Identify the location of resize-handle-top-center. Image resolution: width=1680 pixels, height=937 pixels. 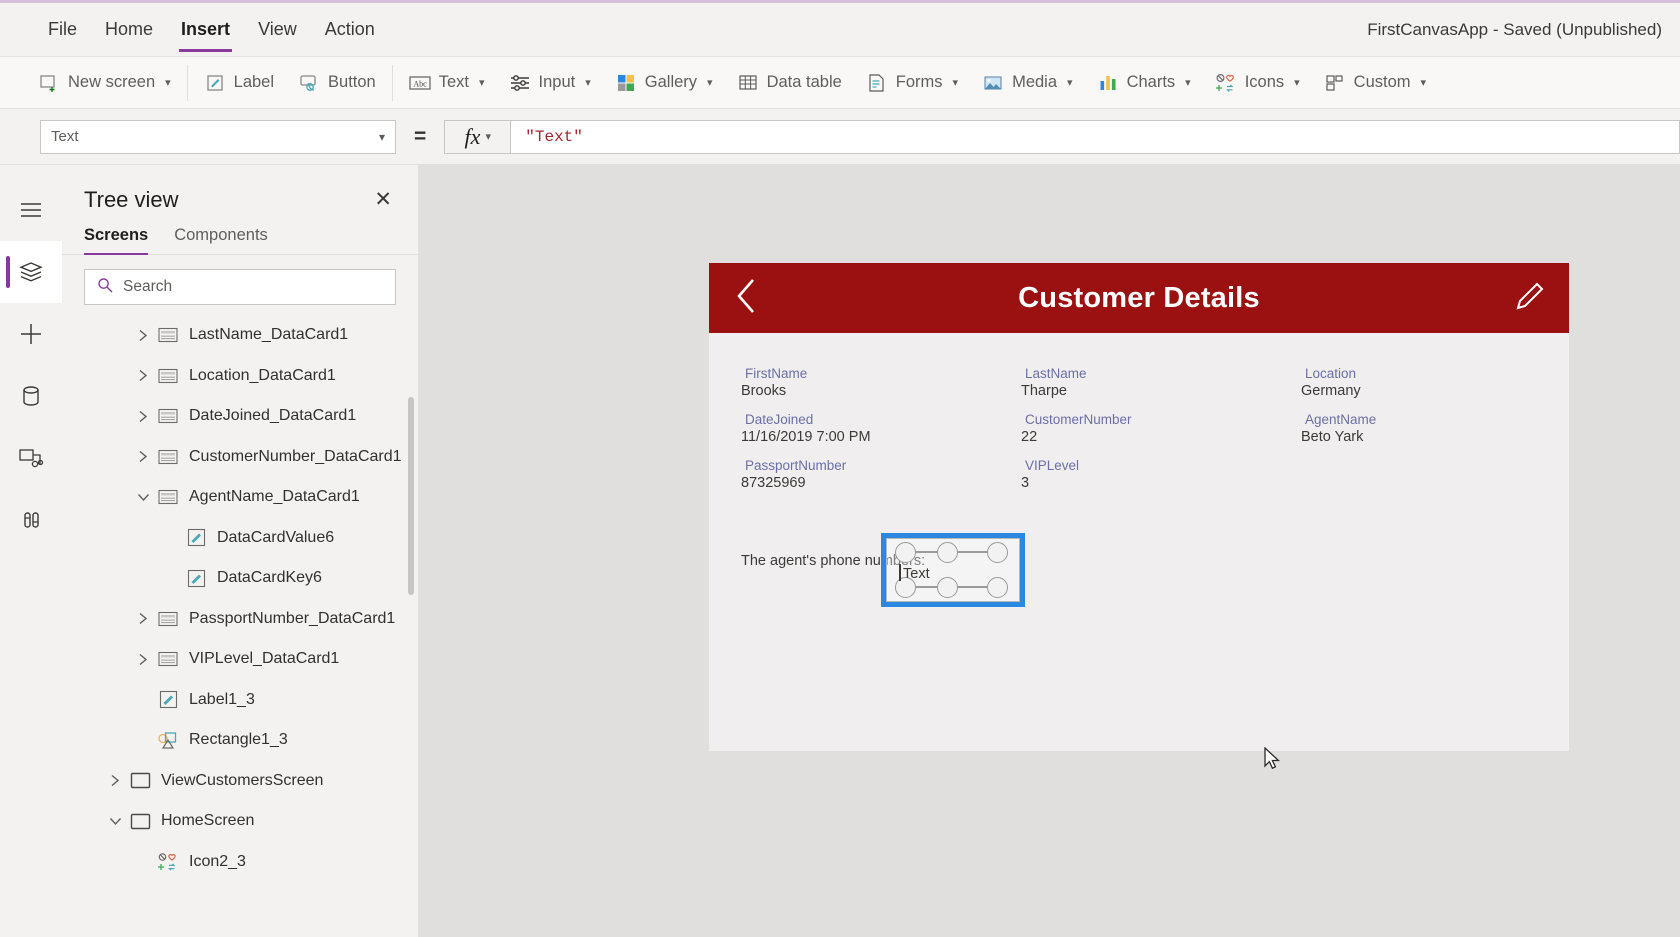
(947, 552).